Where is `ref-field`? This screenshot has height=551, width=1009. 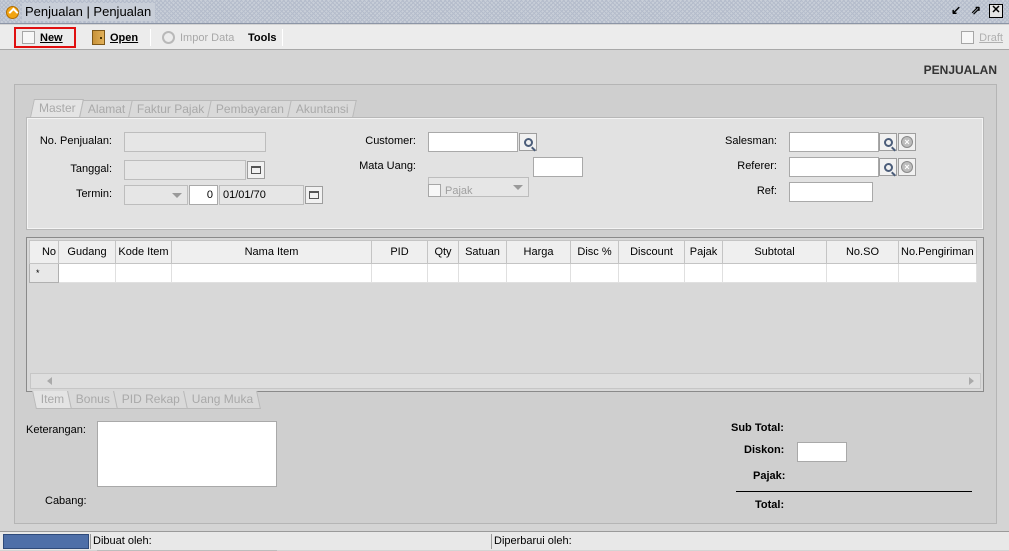
ref-field is located at coordinates (831, 192).